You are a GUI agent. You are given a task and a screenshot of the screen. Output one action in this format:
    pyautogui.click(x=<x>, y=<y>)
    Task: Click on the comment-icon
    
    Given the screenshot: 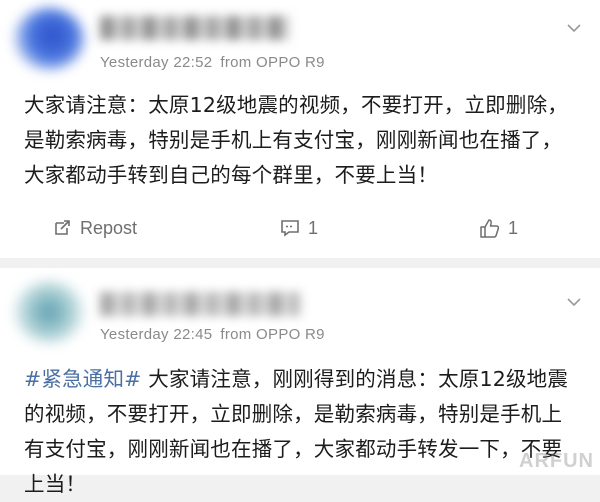 What is the action you would take?
    pyautogui.click(x=290, y=228)
    